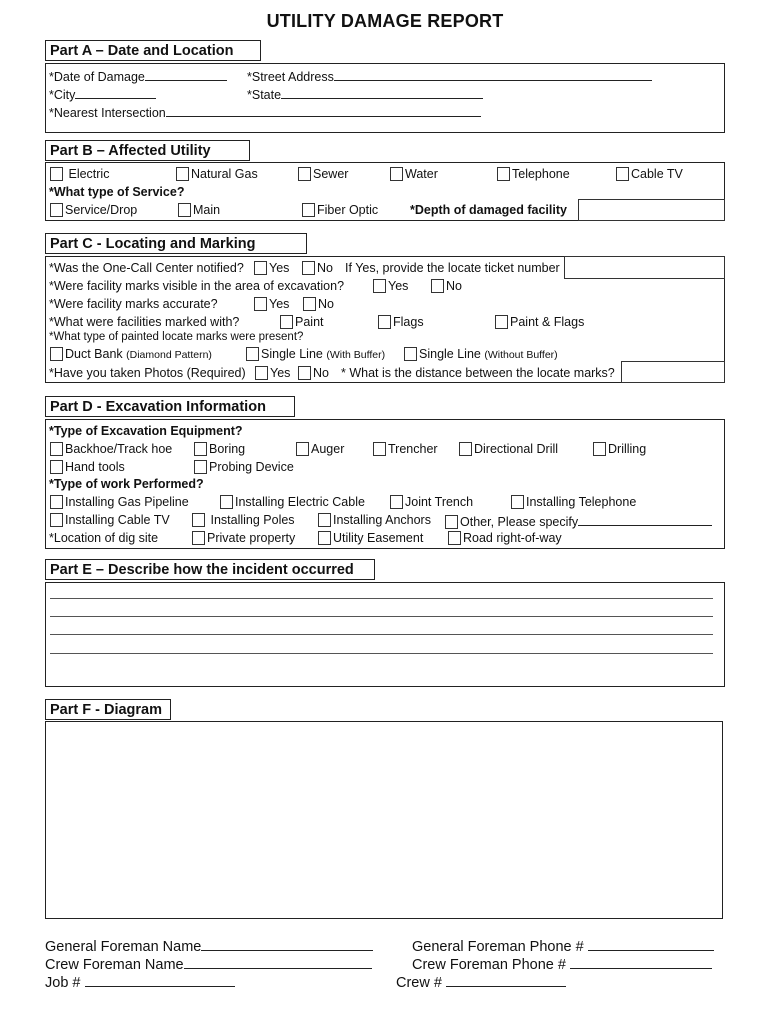 The image size is (770, 1024). What do you see at coordinates (111, 449) in the screenshot?
I see `checkbox-backhoe: Backhoe/Track hoe` at bounding box center [111, 449].